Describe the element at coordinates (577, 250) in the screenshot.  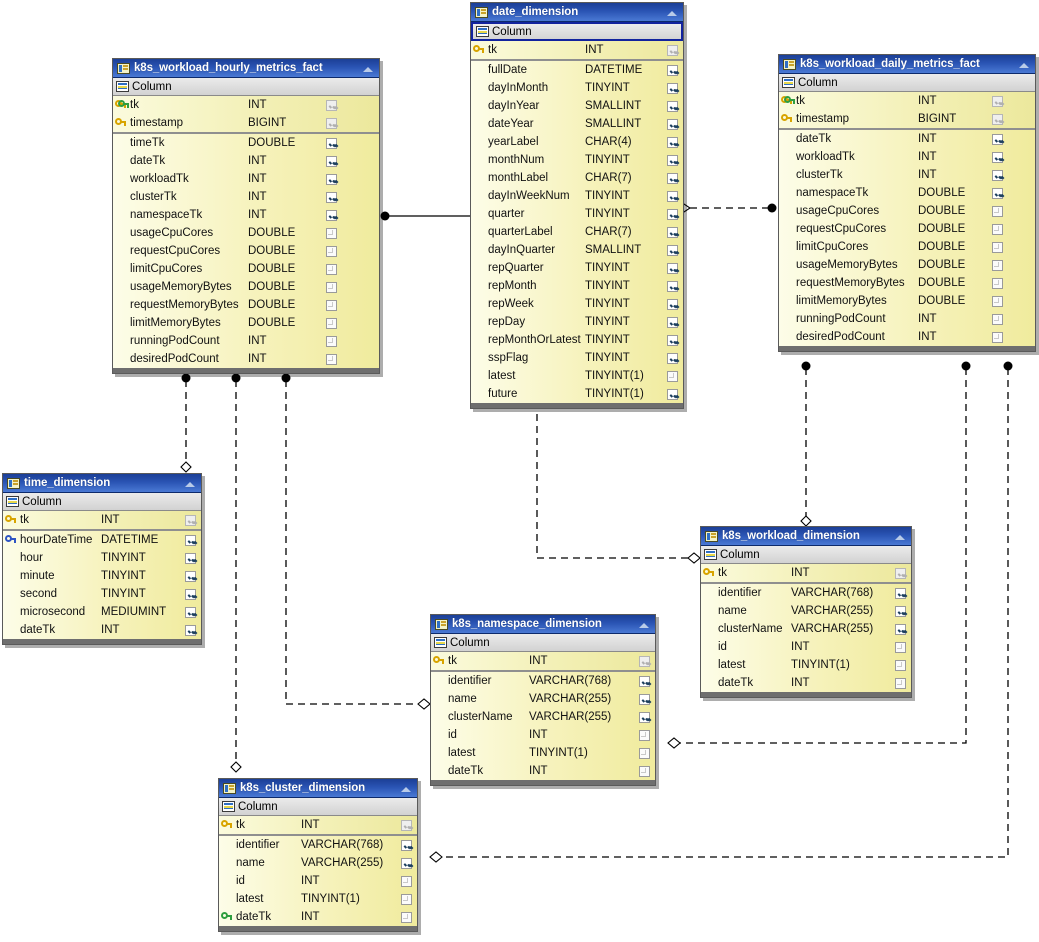
I see `column-row: dayInQuarter SMALLINT` at that location.